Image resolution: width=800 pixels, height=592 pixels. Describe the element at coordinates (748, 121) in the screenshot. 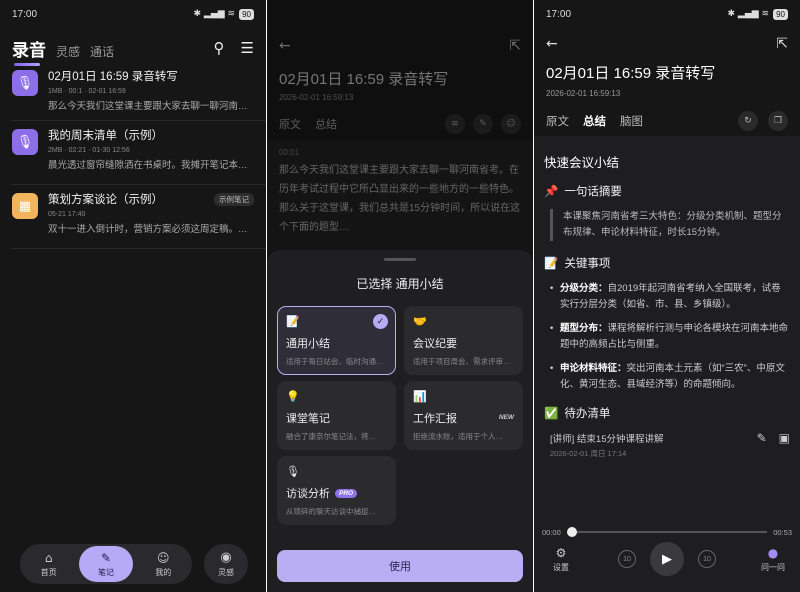

I see `refresh-icon: ↻` at that location.